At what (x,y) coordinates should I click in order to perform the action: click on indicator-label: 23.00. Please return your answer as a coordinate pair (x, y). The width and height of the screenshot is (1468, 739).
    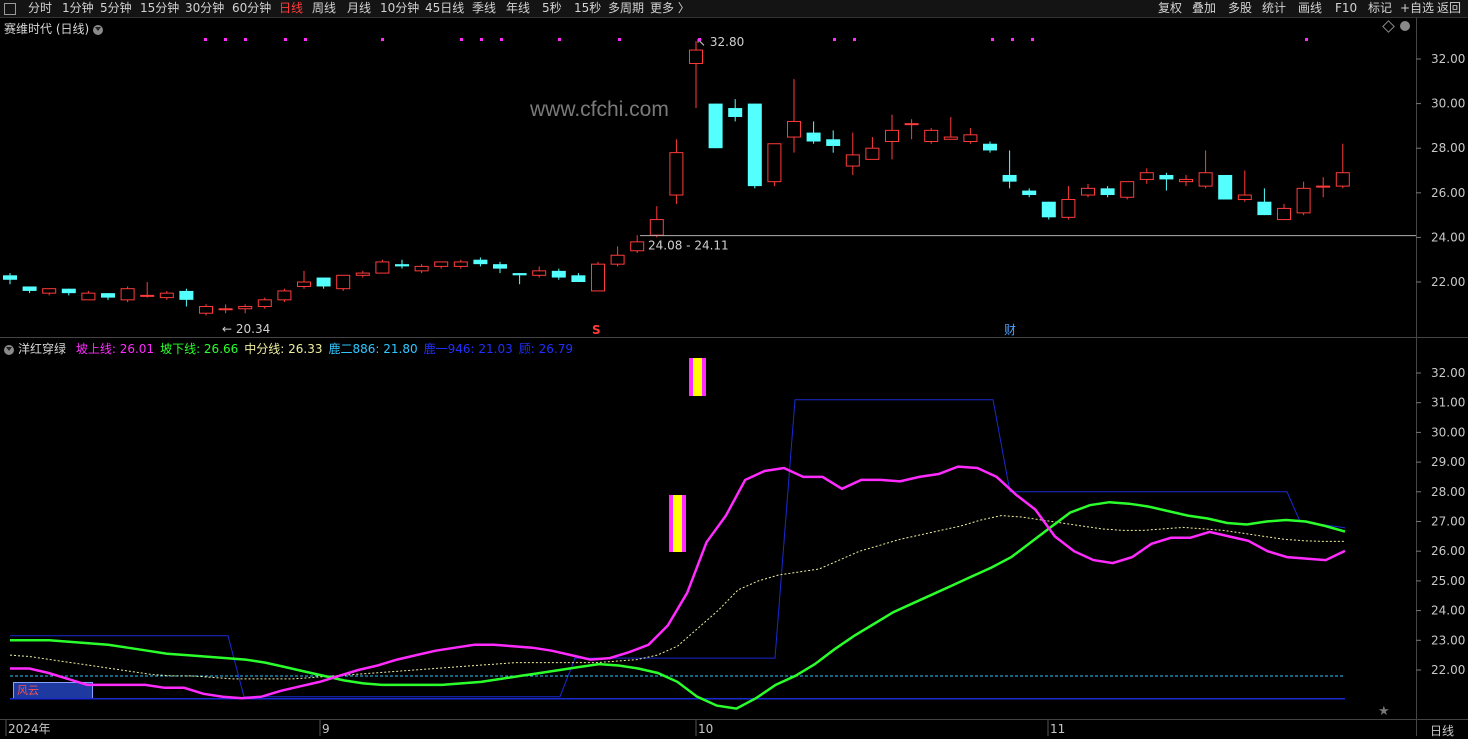
    Looking at the image, I should click on (1448, 640).